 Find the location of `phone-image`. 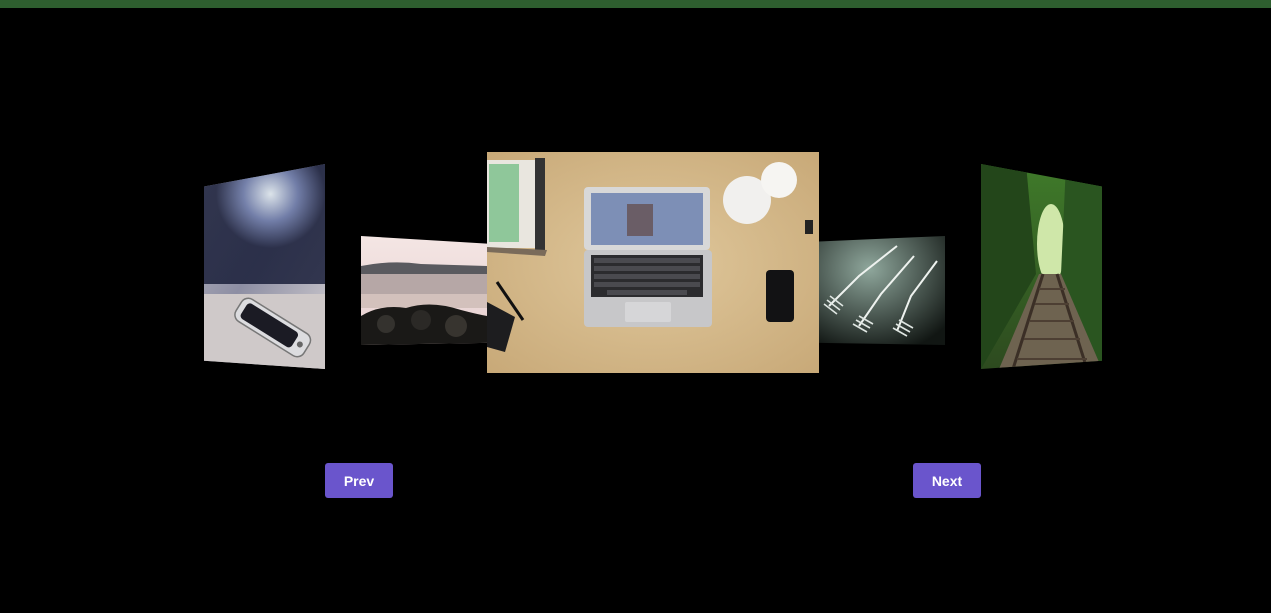

phone-image is located at coordinates (264, 266).